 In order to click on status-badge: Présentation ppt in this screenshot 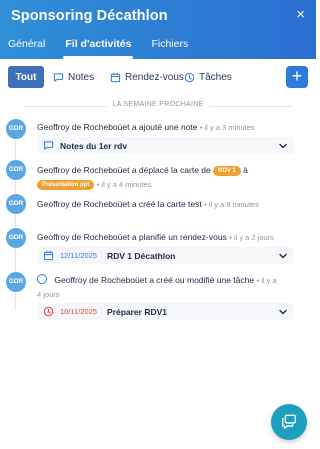, I will do `click(66, 185)`.